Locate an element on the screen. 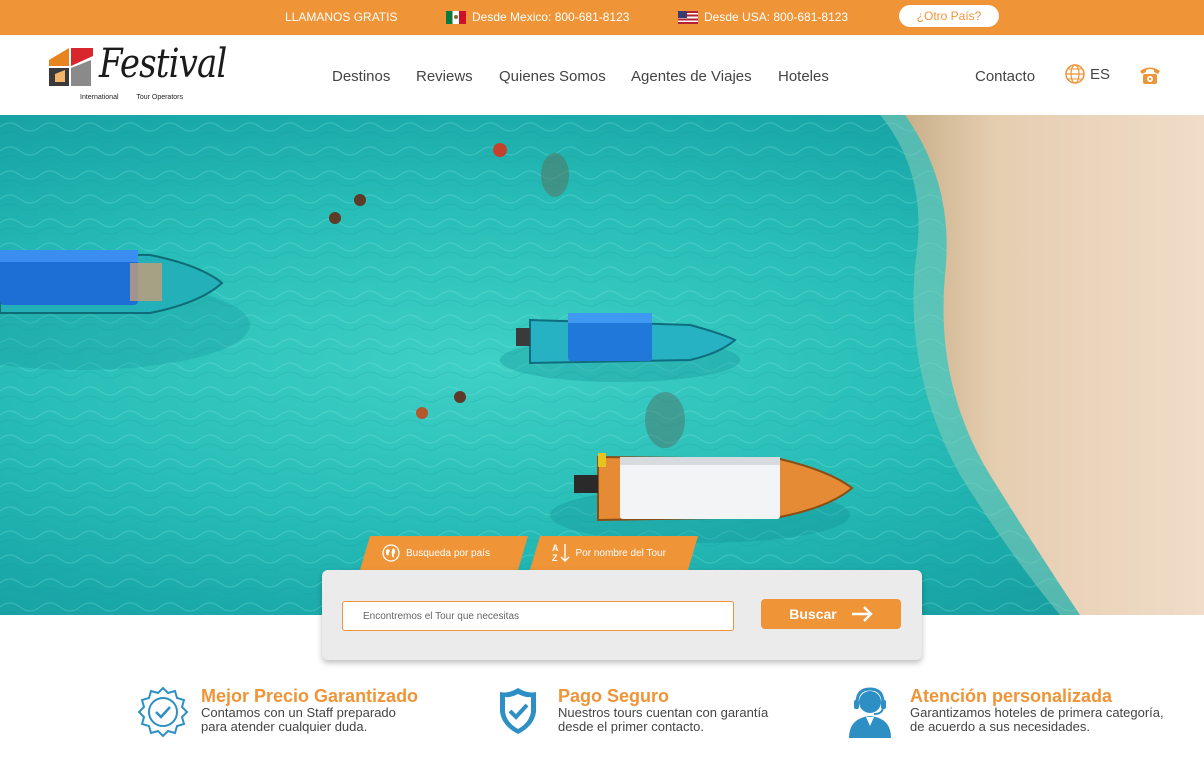 The image size is (1204, 781). free-call-label: LLAMANOS GRATIS is located at coordinates (341, 17).